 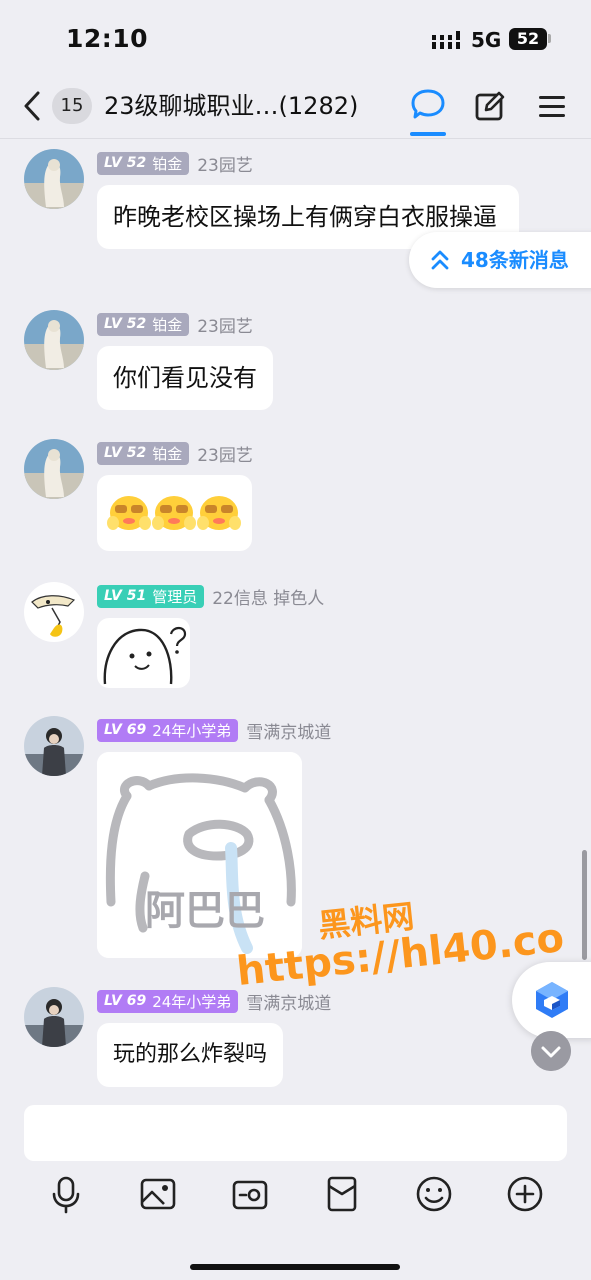 I want to click on active-tab-indicator, so click(x=428, y=134).